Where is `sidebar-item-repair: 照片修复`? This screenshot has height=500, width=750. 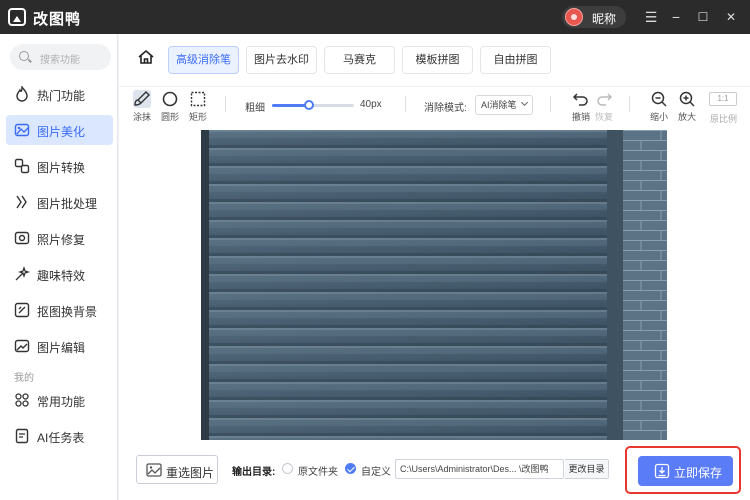 sidebar-item-repair: 照片修复 is located at coordinates (59, 238).